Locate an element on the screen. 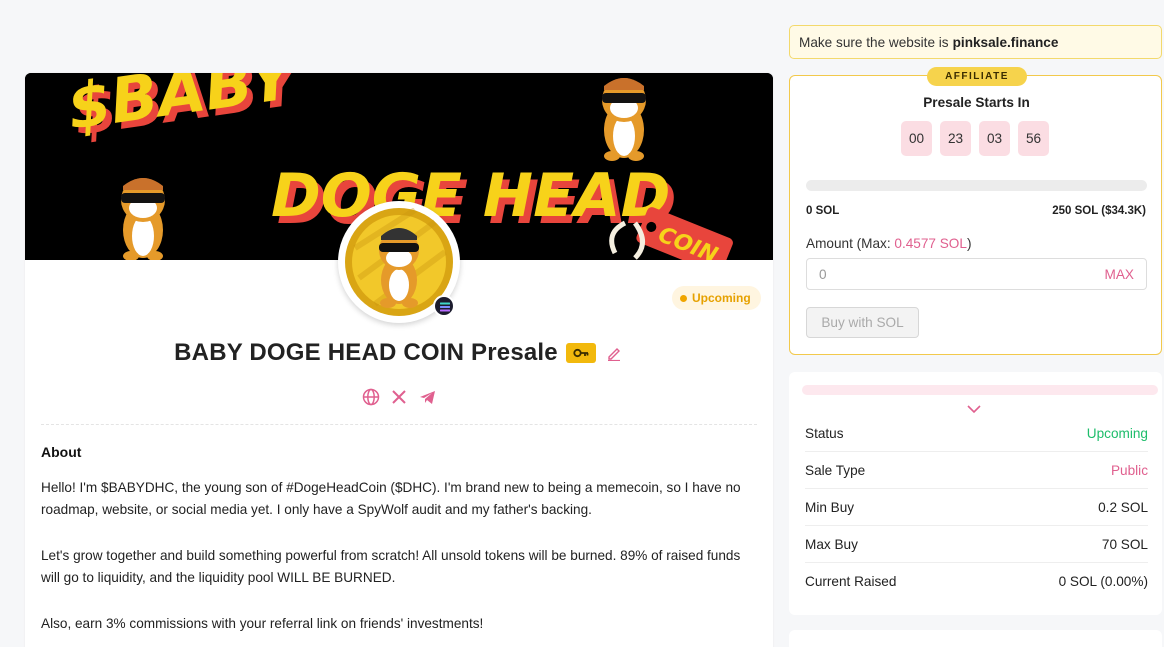 The height and width of the screenshot is (647, 1164). countdown-timer: 00 23 03 56 is located at coordinates (975, 138).